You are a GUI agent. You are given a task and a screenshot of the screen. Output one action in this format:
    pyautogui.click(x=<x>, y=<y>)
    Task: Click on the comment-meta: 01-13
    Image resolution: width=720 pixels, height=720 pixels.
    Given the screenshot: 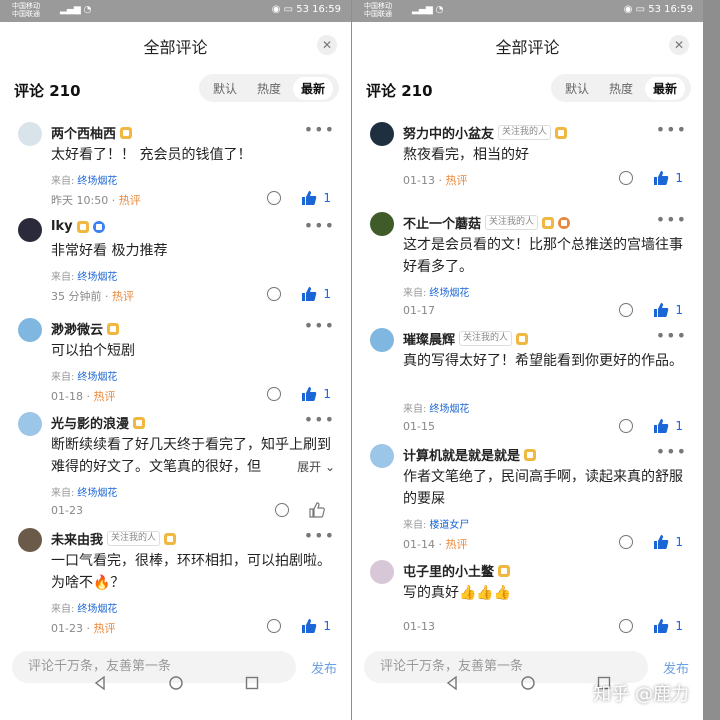 What is the action you would take?
    pyautogui.click(x=419, y=626)
    